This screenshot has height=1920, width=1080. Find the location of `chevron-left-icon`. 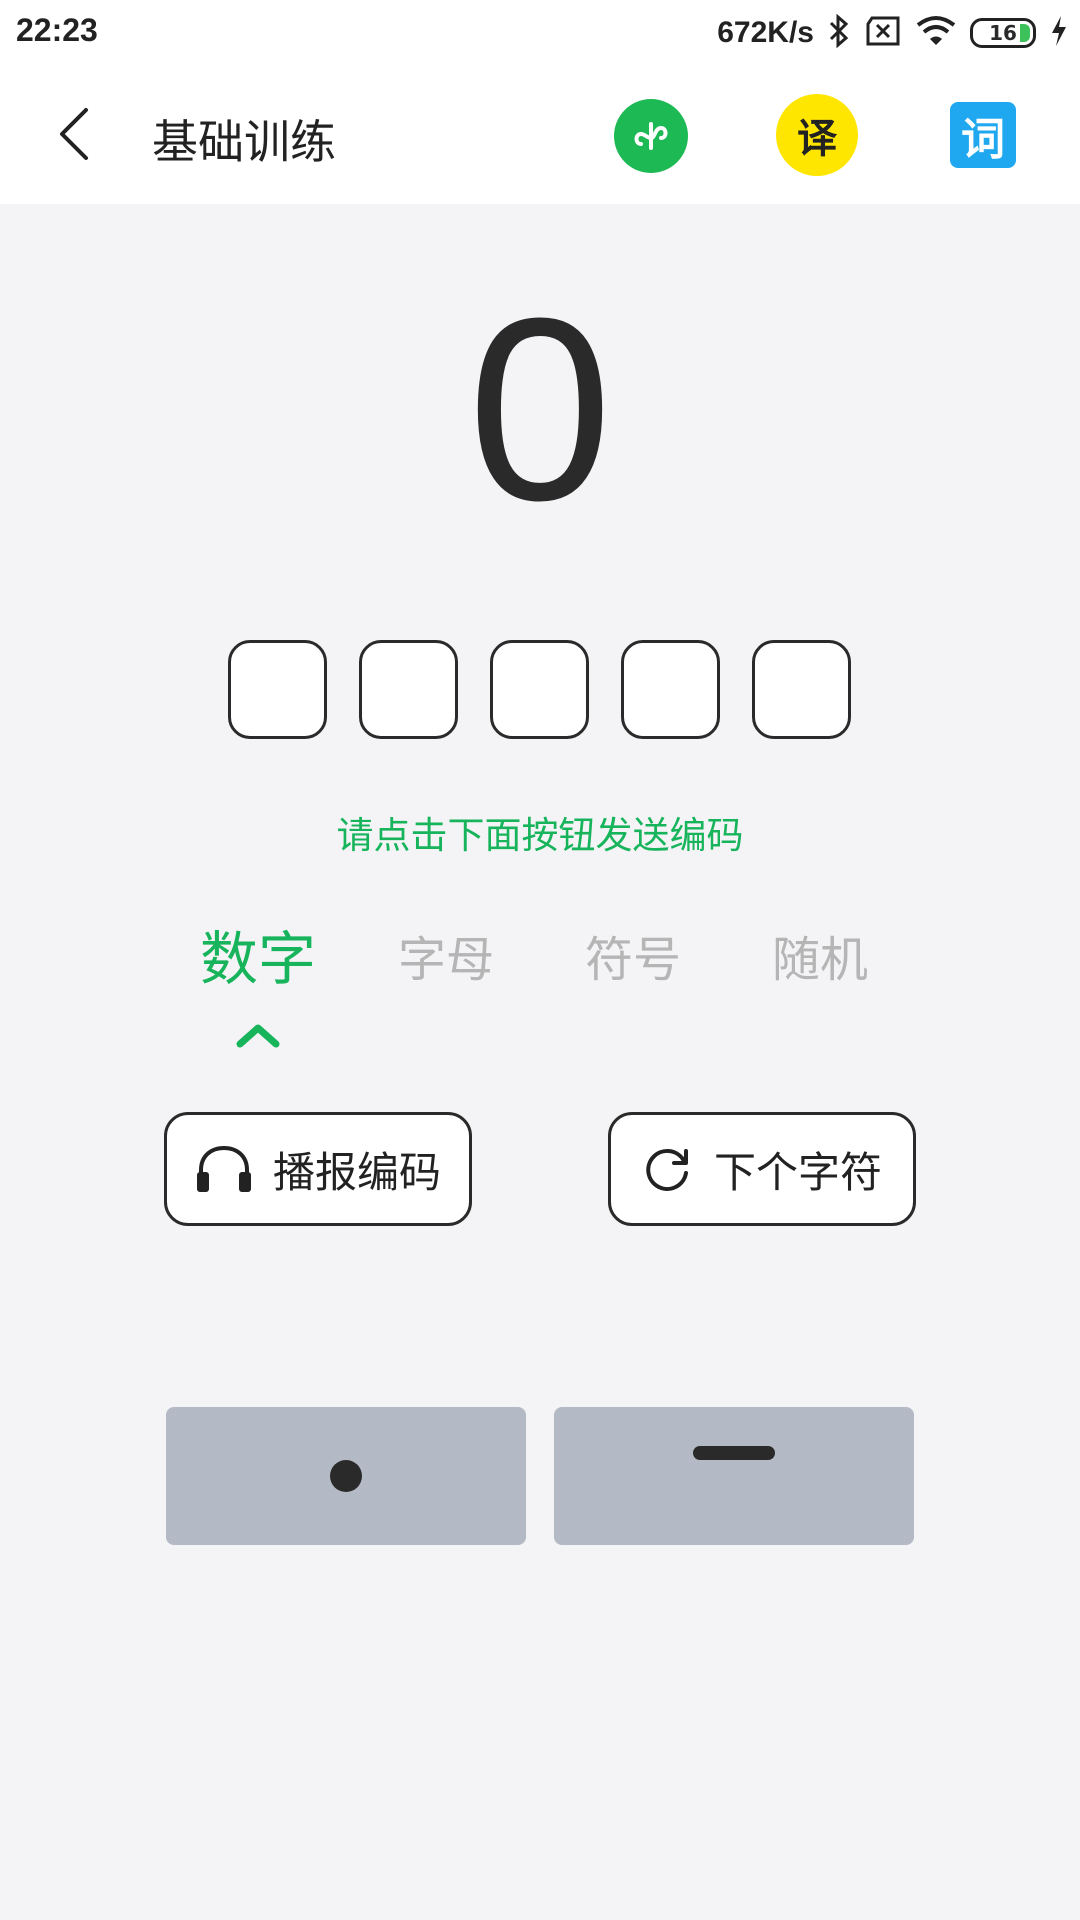

chevron-left-icon is located at coordinates (74, 134).